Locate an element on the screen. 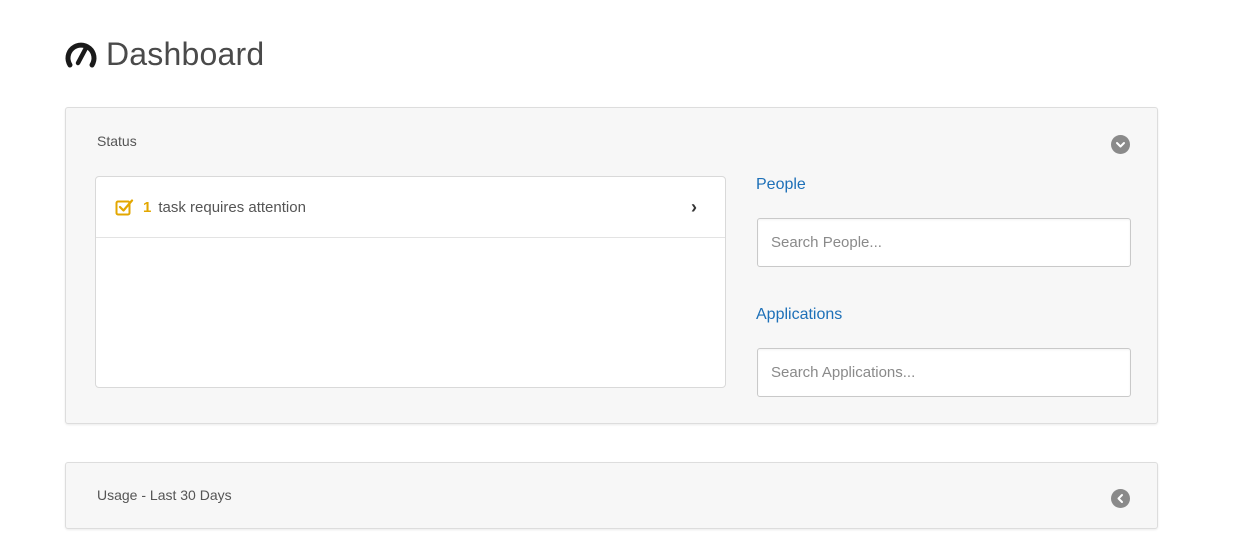  page-header: Dashboard is located at coordinates (164, 54).